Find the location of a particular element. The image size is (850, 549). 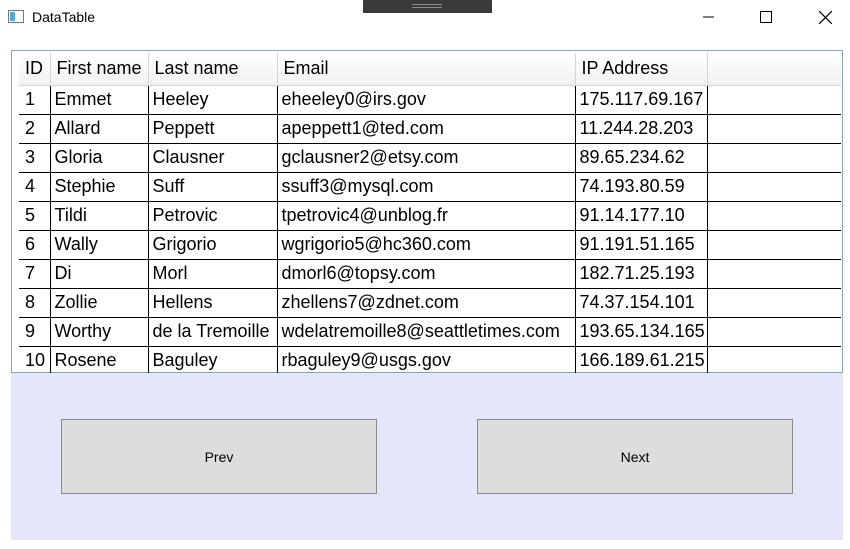

table-row: 7 Di Morl dmorl6@topsy.com 182.71.25.193 is located at coordinates (430, 274).